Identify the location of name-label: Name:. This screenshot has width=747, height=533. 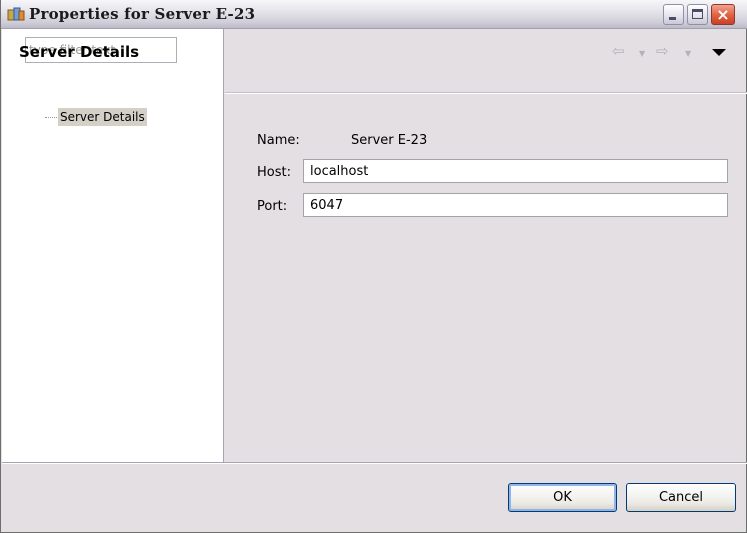
(278, 140).